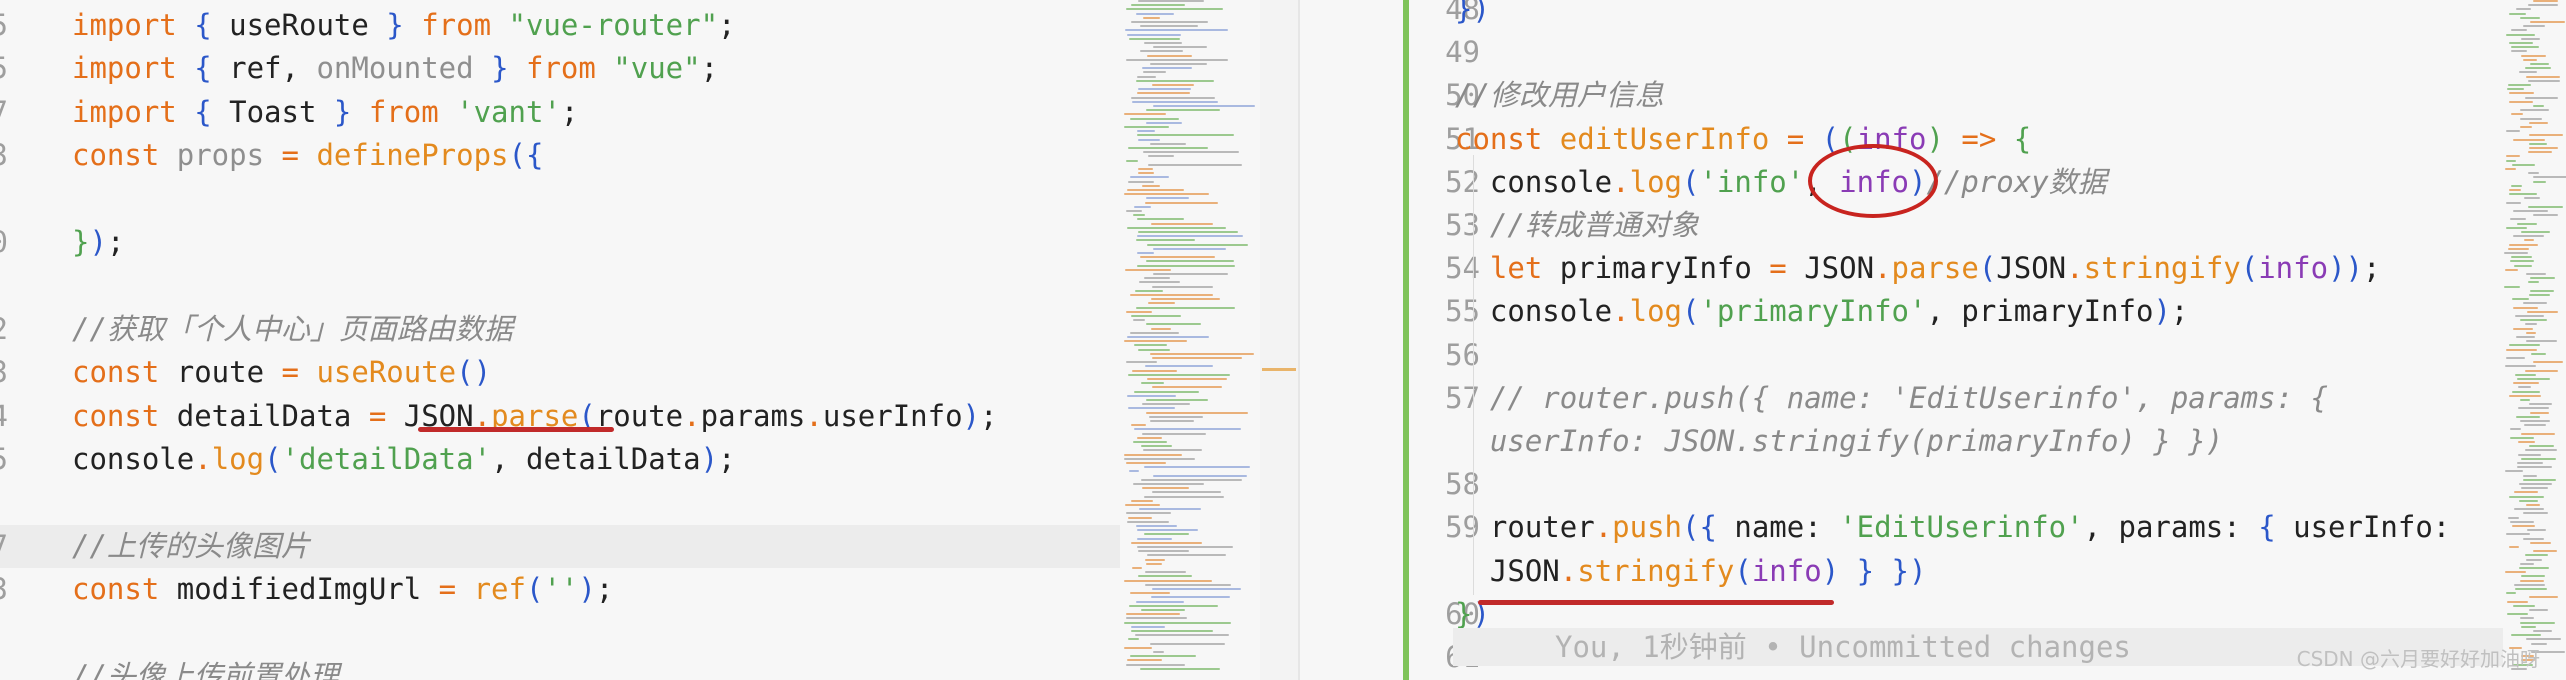 This screenshot has width=2566, height=680. I want to click on code-line: 7 import { Toast } from 'vant';, so click(560, 112).